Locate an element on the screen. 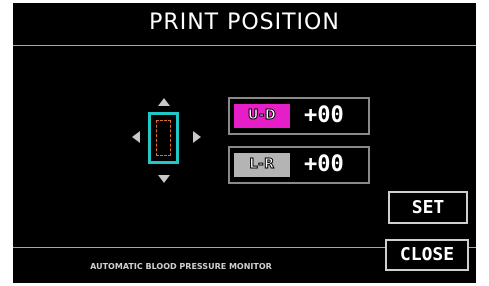  close-button: CLOSE is located at coordinates (427, 255).